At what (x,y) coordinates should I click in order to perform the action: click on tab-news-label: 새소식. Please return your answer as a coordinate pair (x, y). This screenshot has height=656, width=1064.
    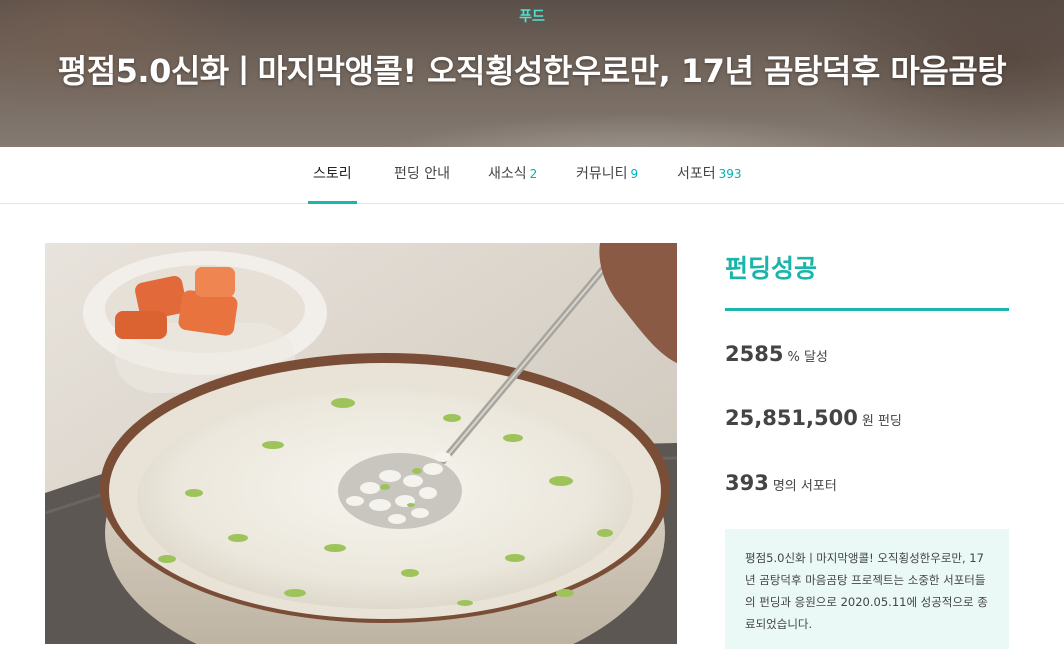
    Looking at the image, I should click on (507, 174).